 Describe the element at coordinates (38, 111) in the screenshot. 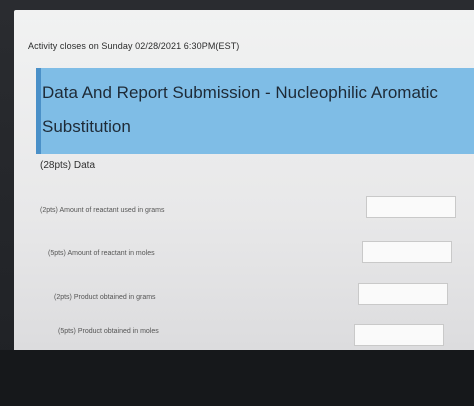

I see `banner-accent-bar` at that location.